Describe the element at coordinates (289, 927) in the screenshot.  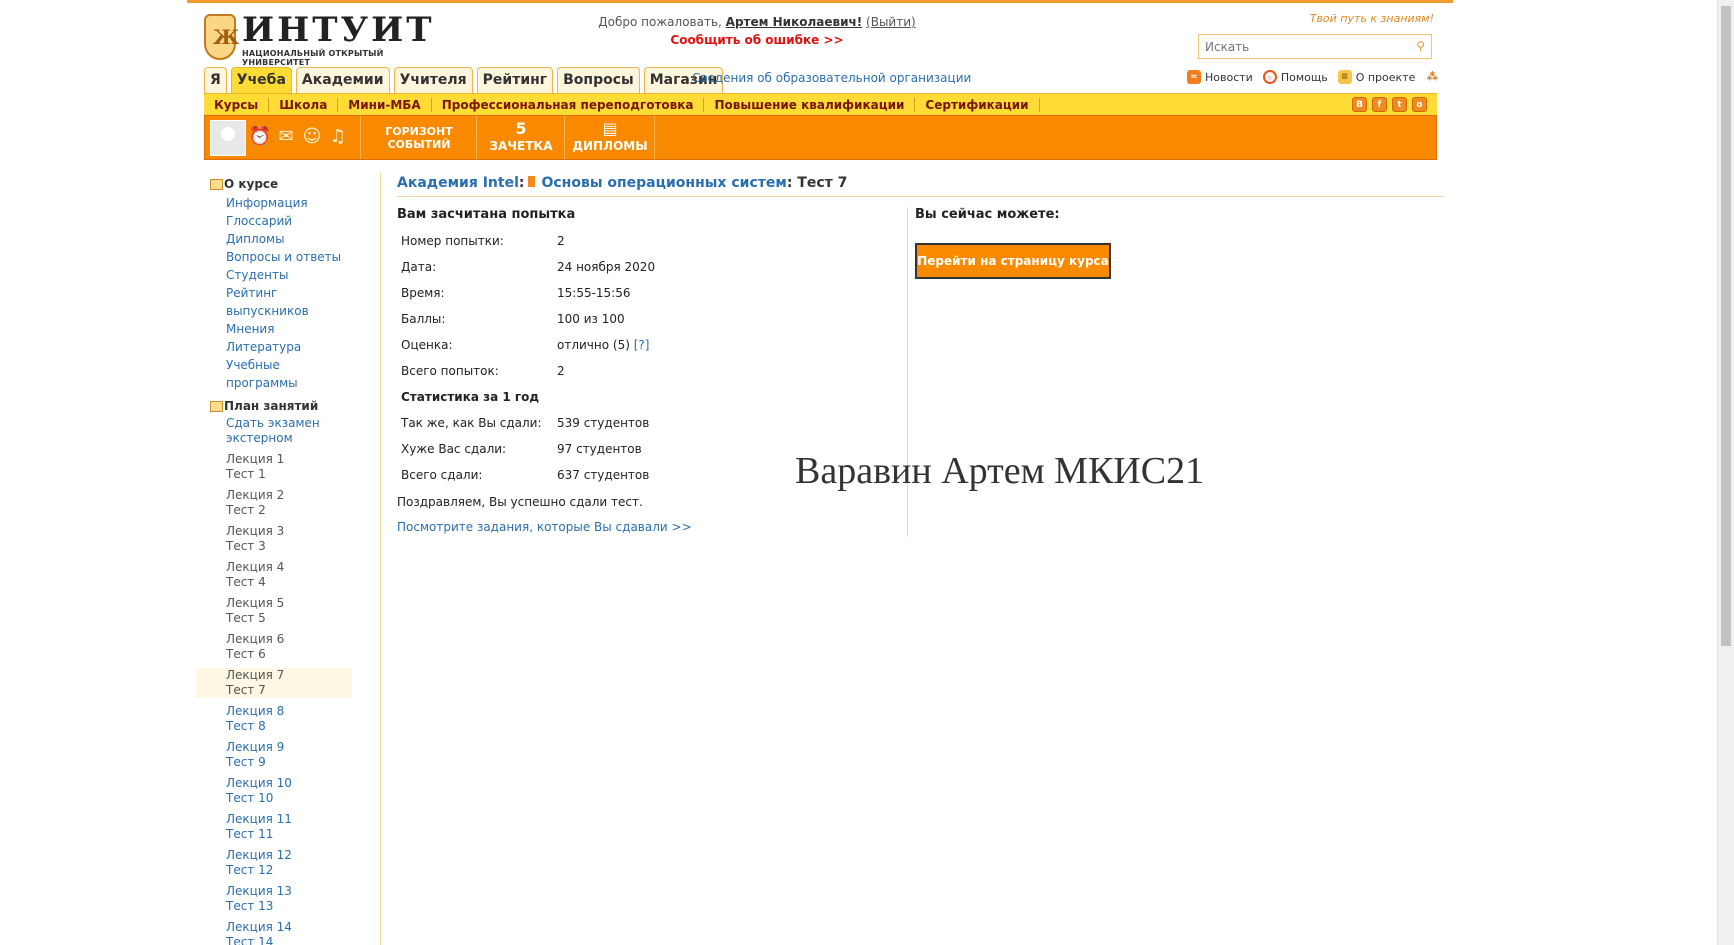
I see `lecture-link: Лекция 14` at that location.